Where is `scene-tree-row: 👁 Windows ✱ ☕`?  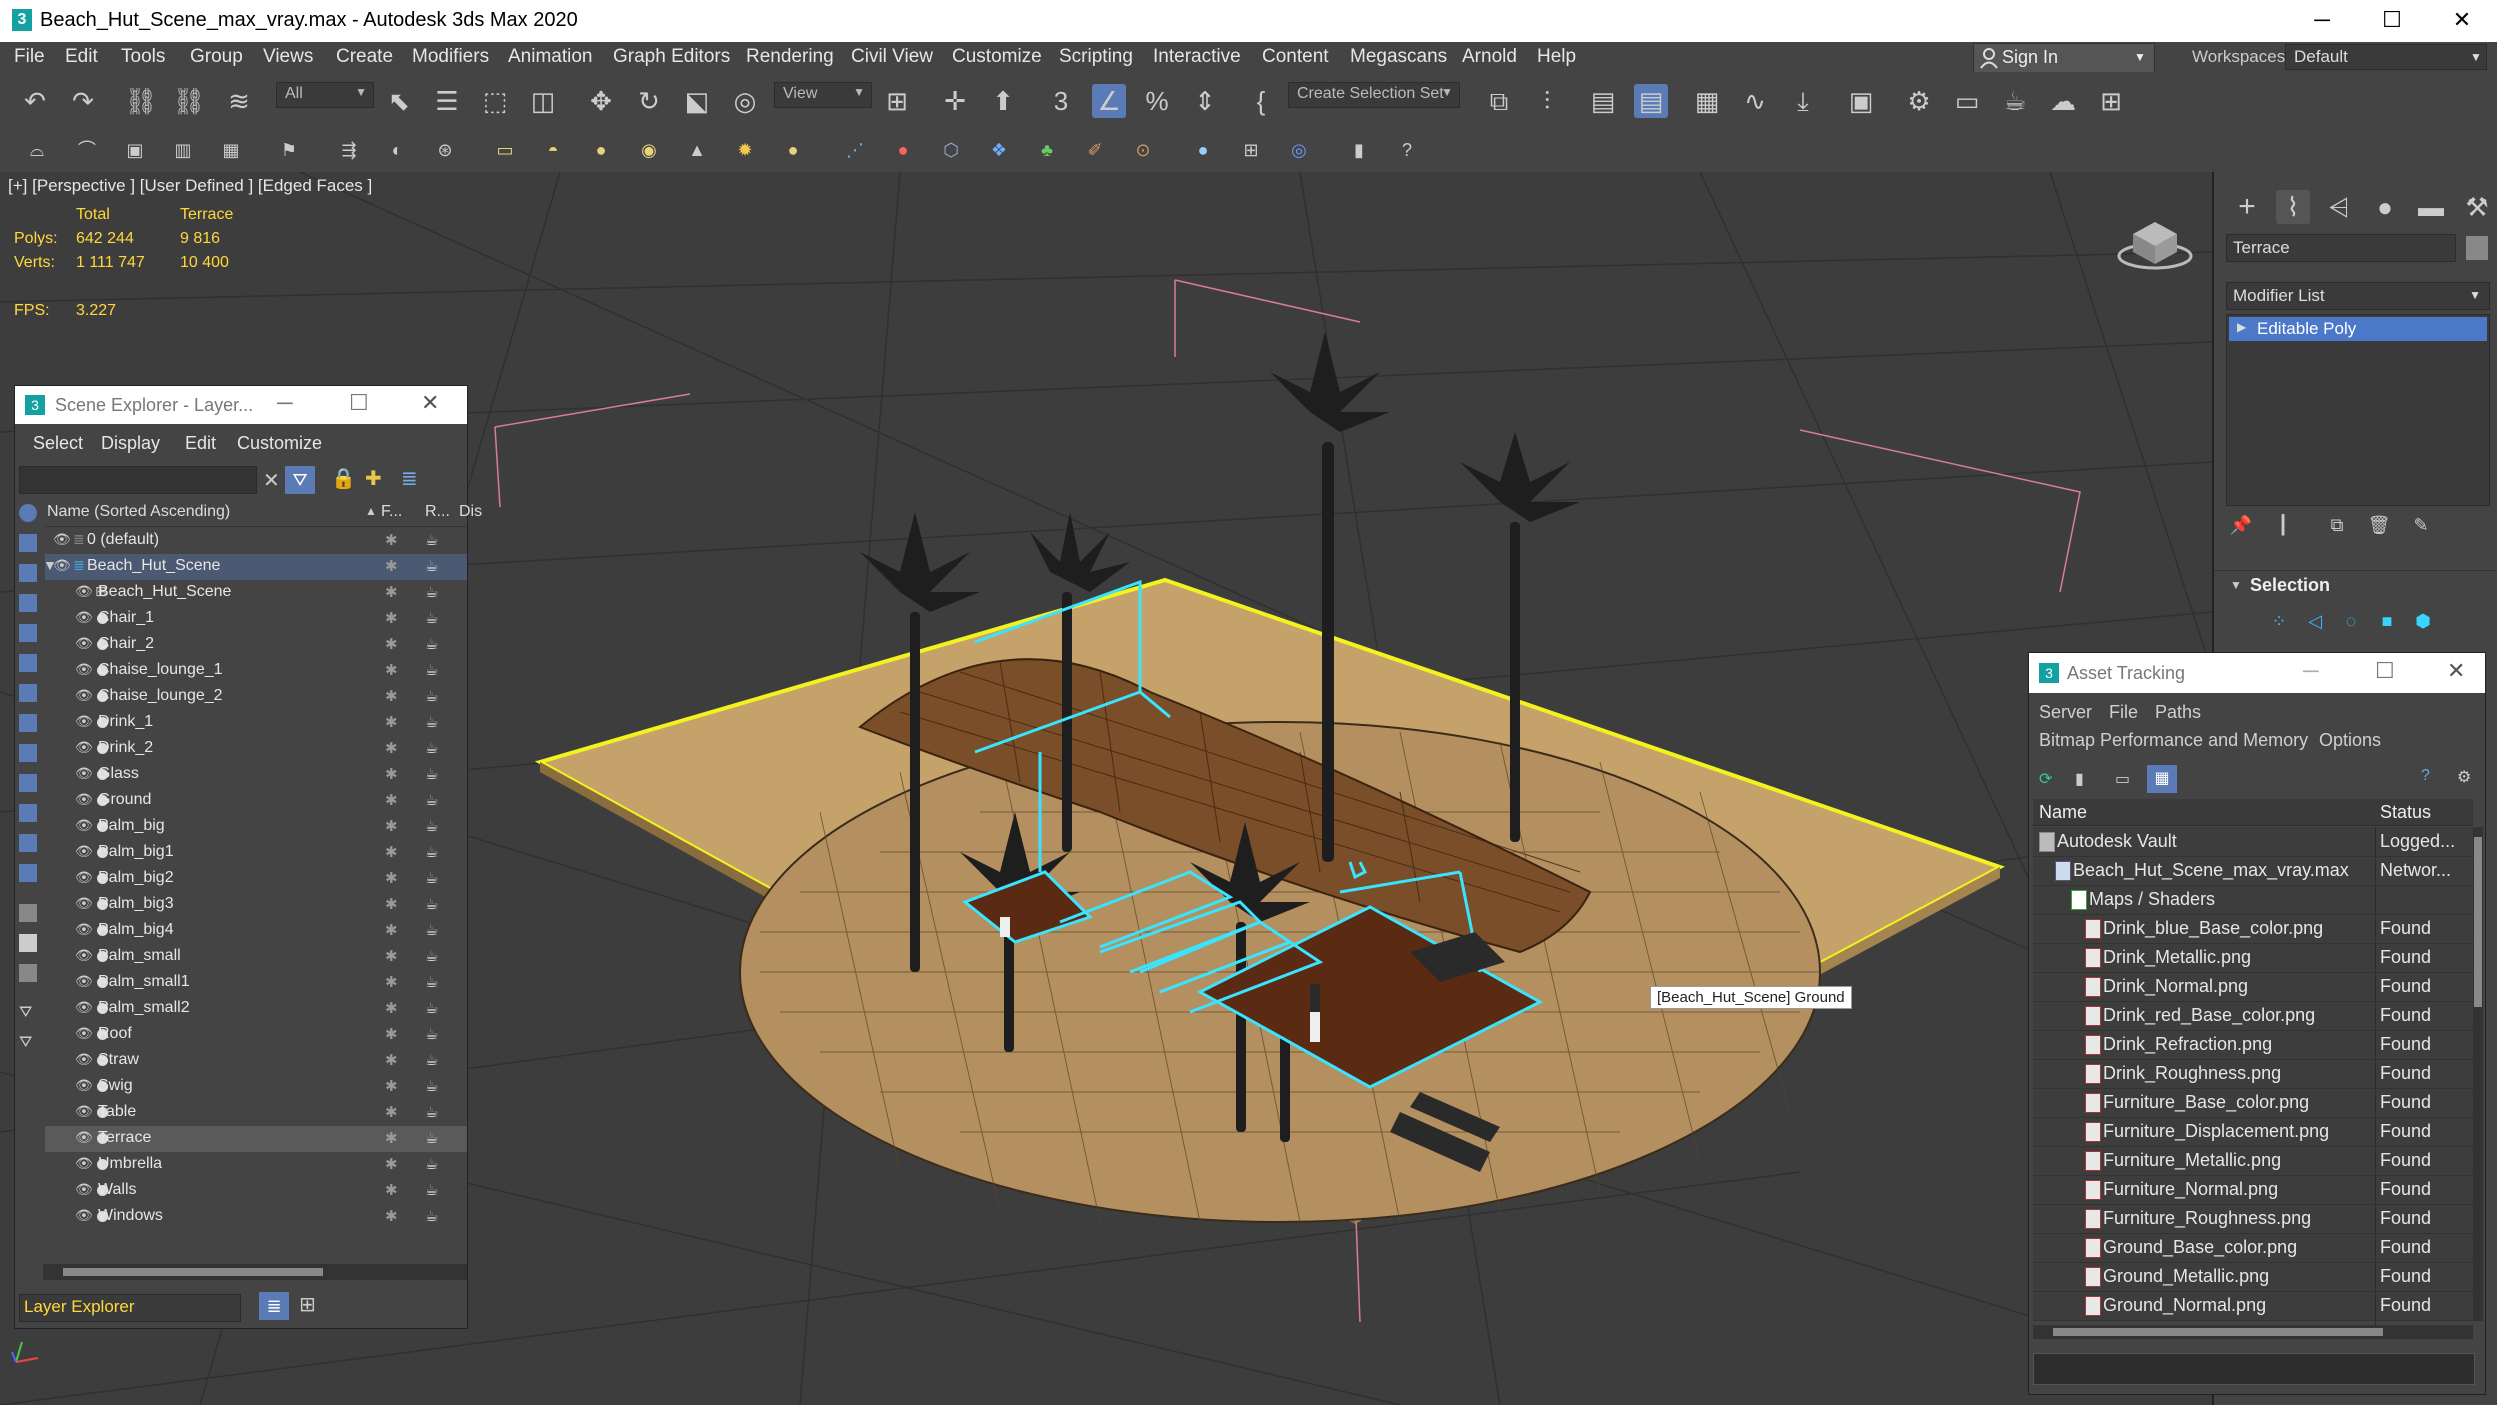
scene-tree-row: 👁 Windows ✱ ☕ is located at coordinates (256, 1217).